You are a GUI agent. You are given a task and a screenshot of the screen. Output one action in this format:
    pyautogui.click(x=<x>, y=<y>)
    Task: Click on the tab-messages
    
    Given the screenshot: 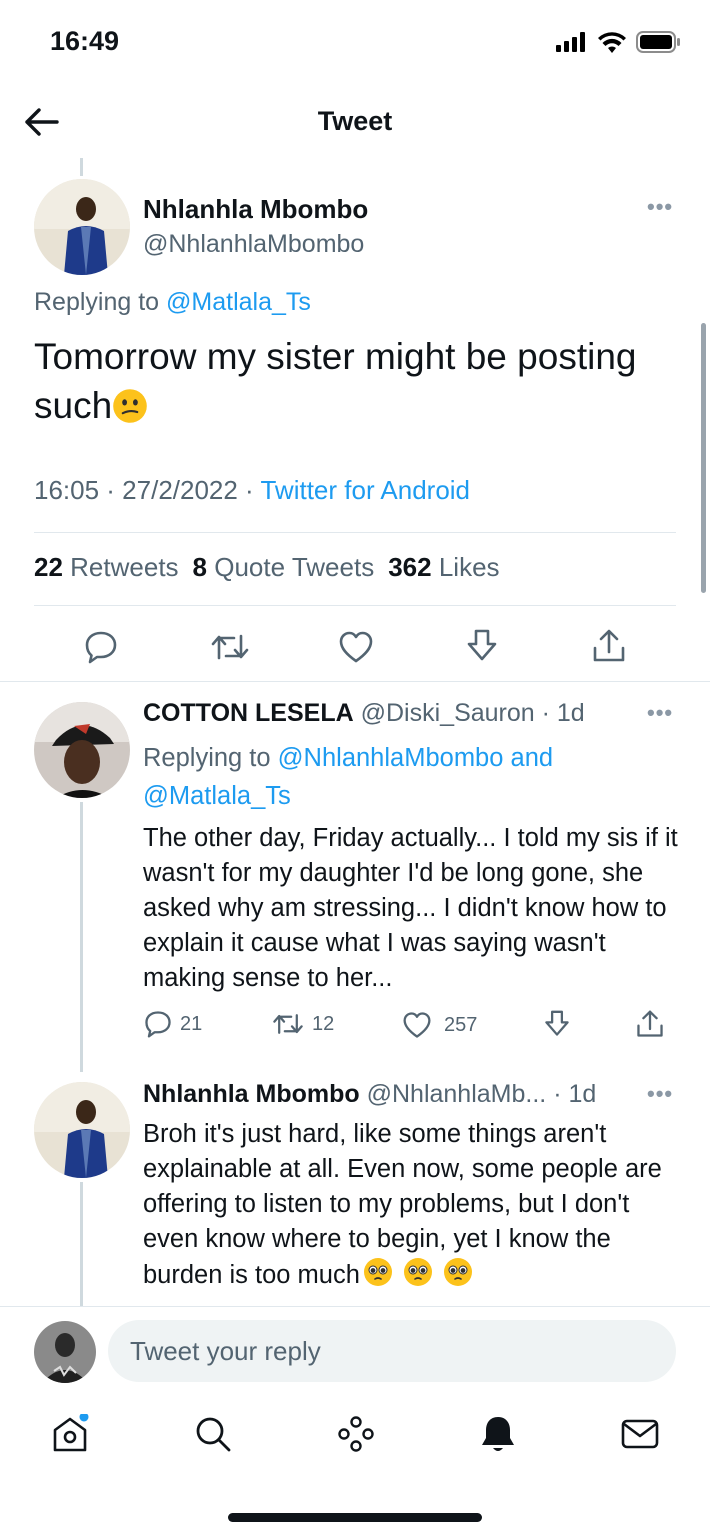 What is the action you would take?
    pyautogui.click(x=640, y=1434)
    